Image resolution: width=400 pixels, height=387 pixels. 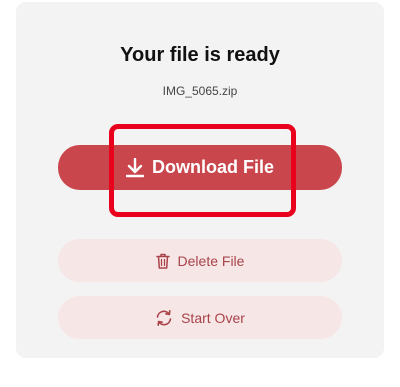 I want to click on refresh-icon, so click(x=164, y=318).